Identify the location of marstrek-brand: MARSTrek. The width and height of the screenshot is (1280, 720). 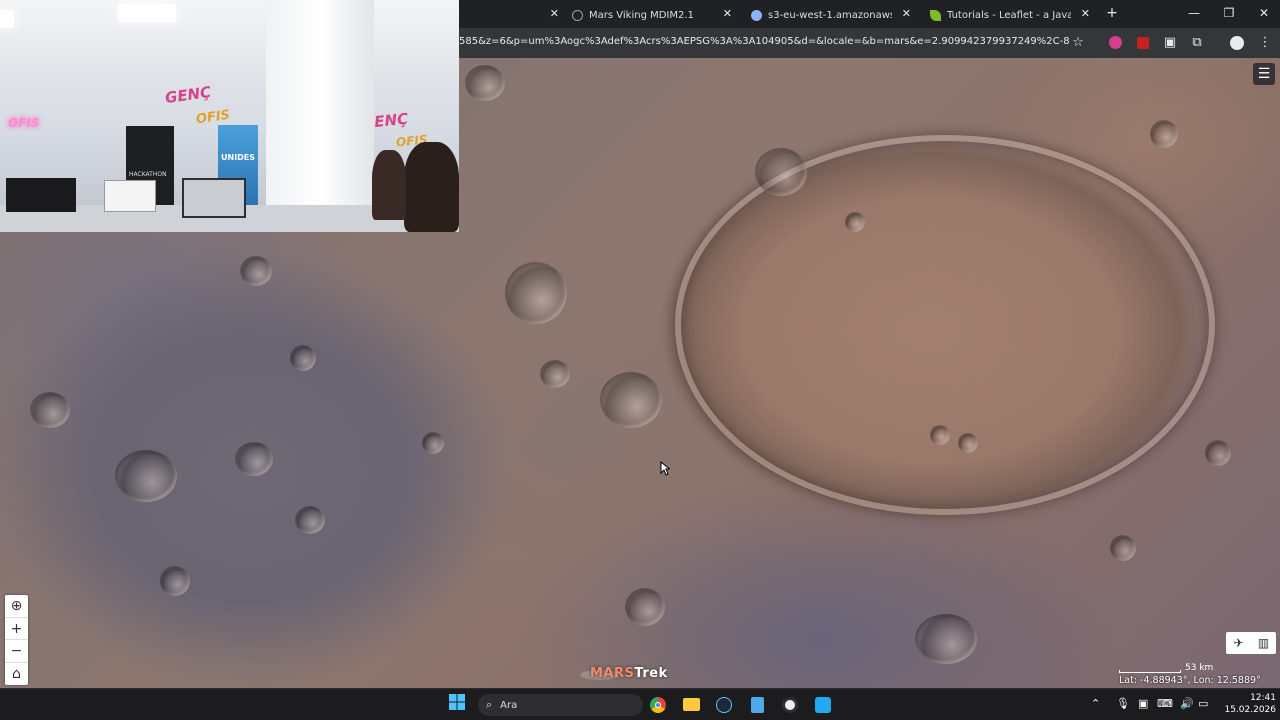
(629, 673).